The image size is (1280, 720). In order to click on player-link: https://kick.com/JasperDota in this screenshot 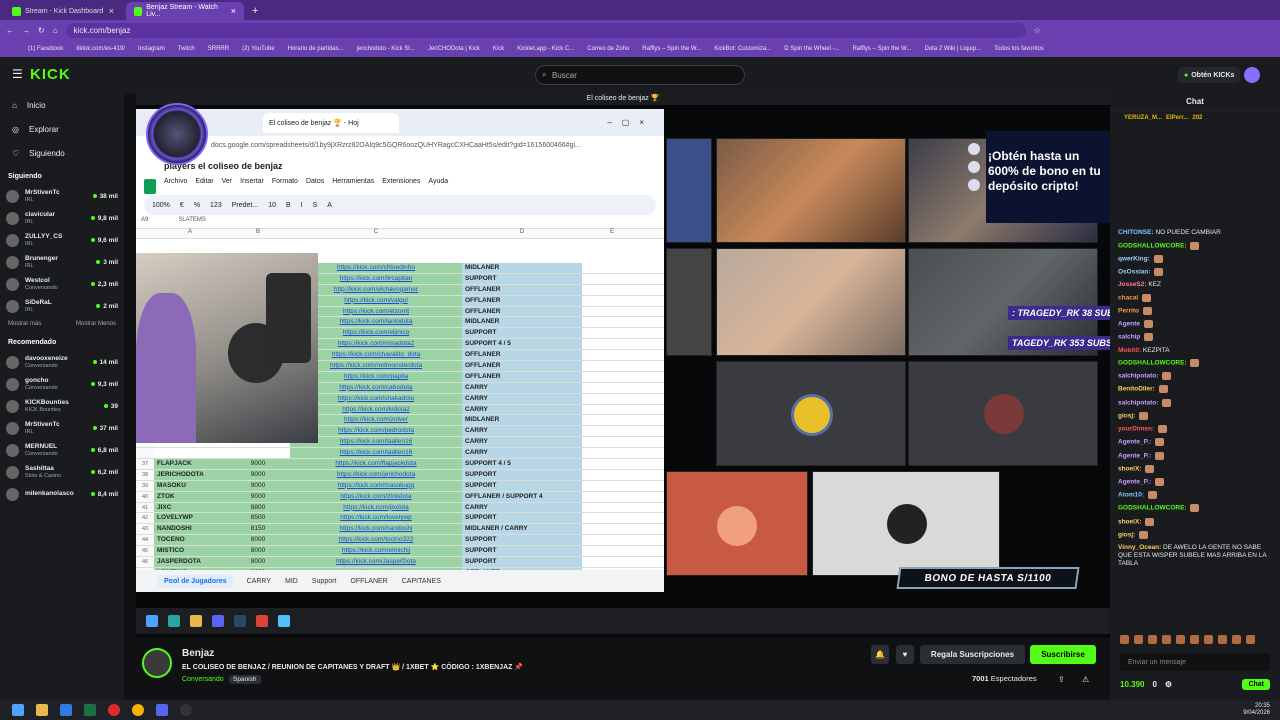, I will do `click(376, 562)`.